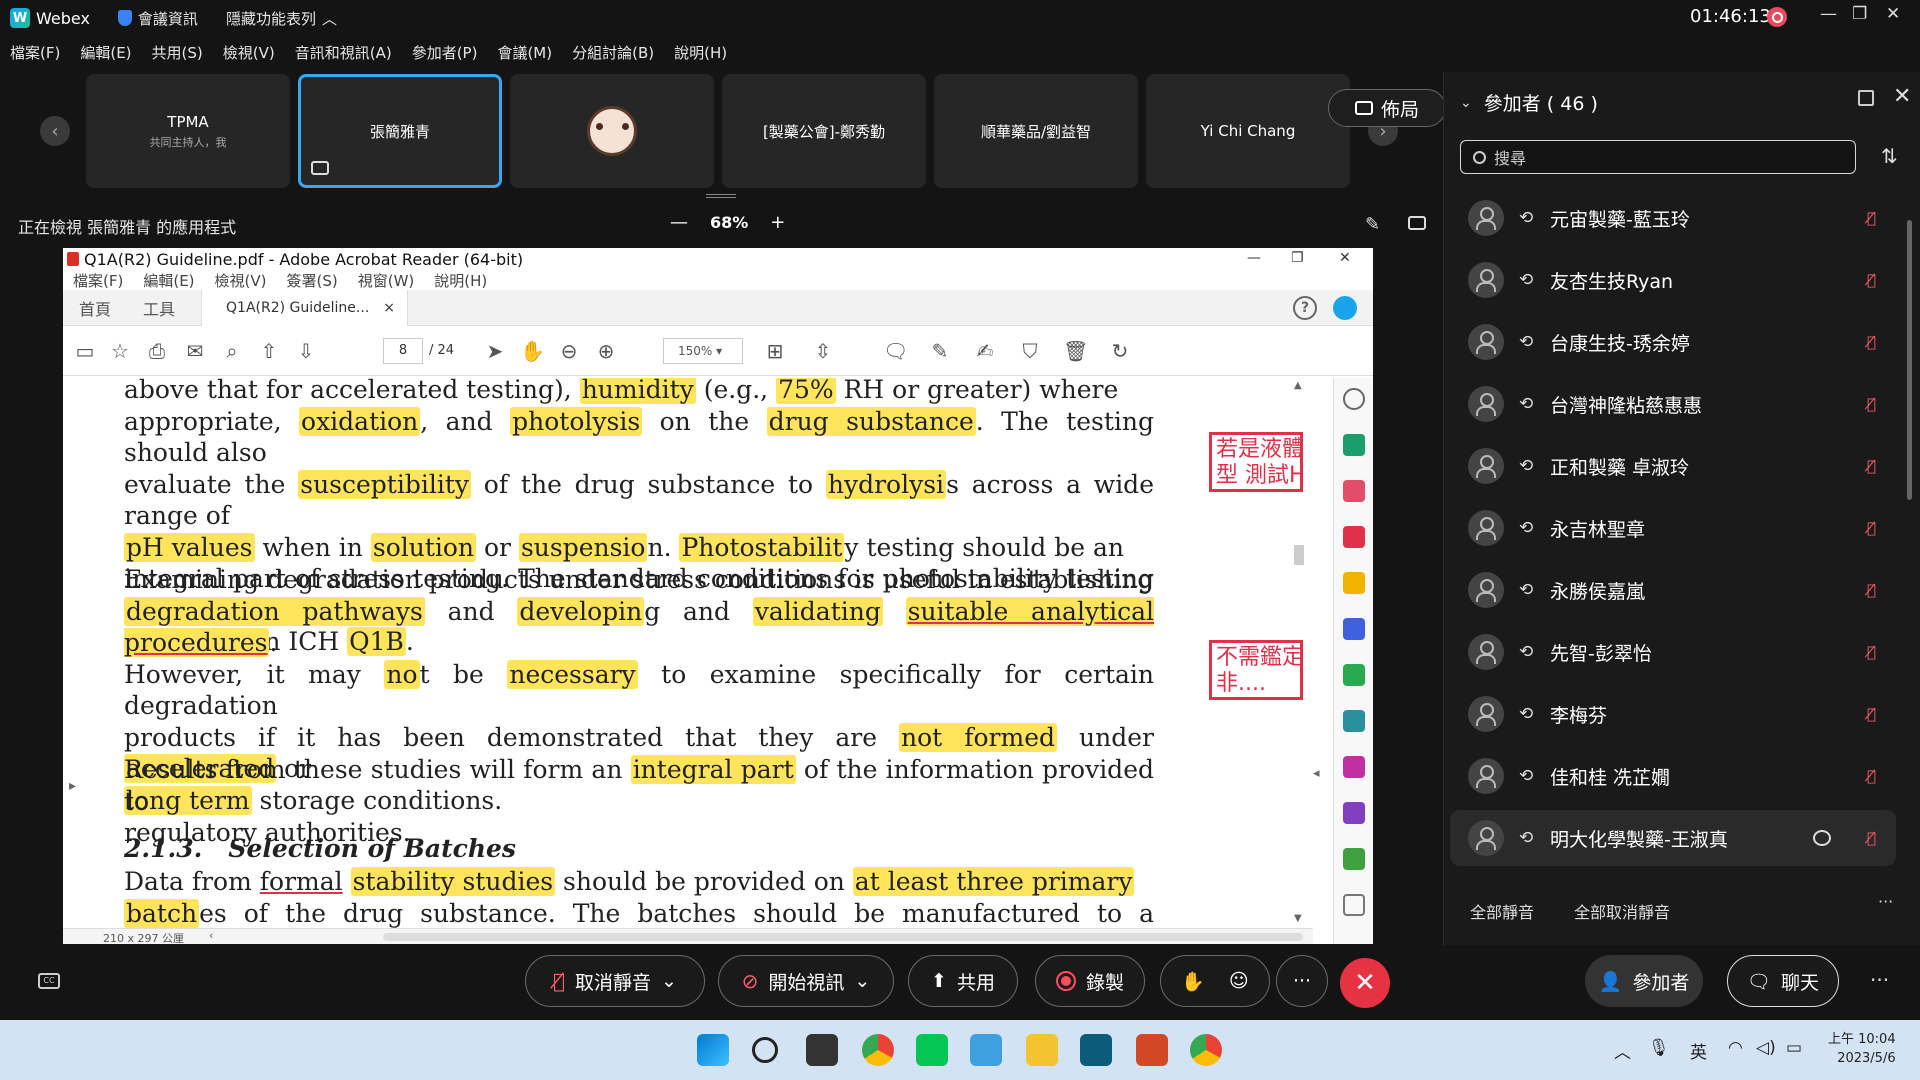 This screenshot has width=1920, height=1080. Describe the element at coordinates (1783, 981) in the screenshot. I see `chat-button: 🗨 聊天` at that location.